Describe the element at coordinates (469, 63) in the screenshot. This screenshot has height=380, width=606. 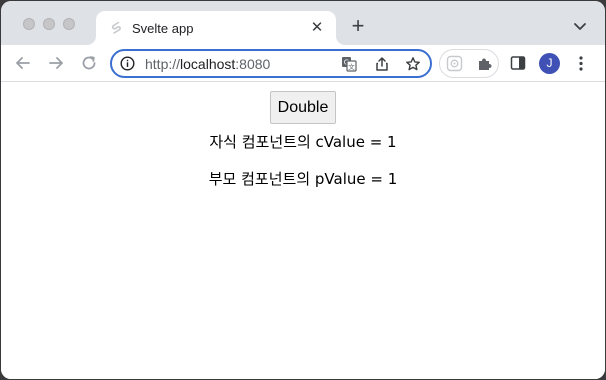
I see `extensions-group` at that location.